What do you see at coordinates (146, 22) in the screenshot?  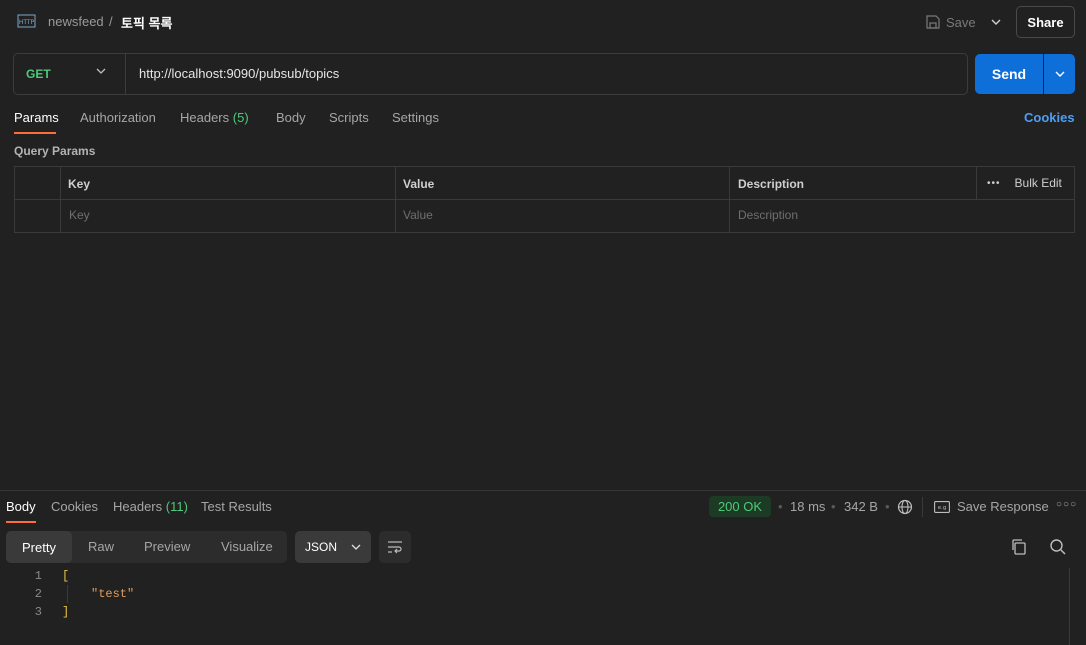 I see `request-title: 토픽 목록` at bounding box center [146, 22].